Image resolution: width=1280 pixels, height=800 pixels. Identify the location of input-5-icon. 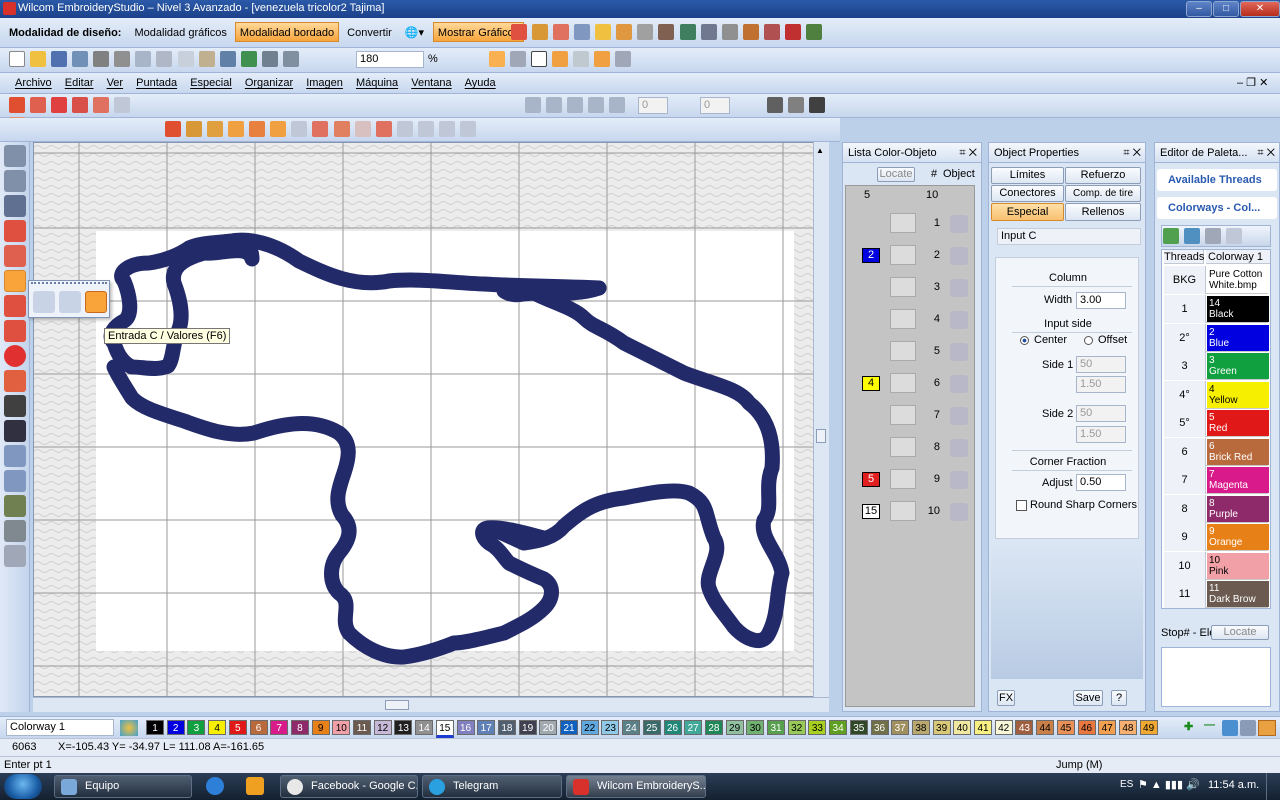
(257, 129).